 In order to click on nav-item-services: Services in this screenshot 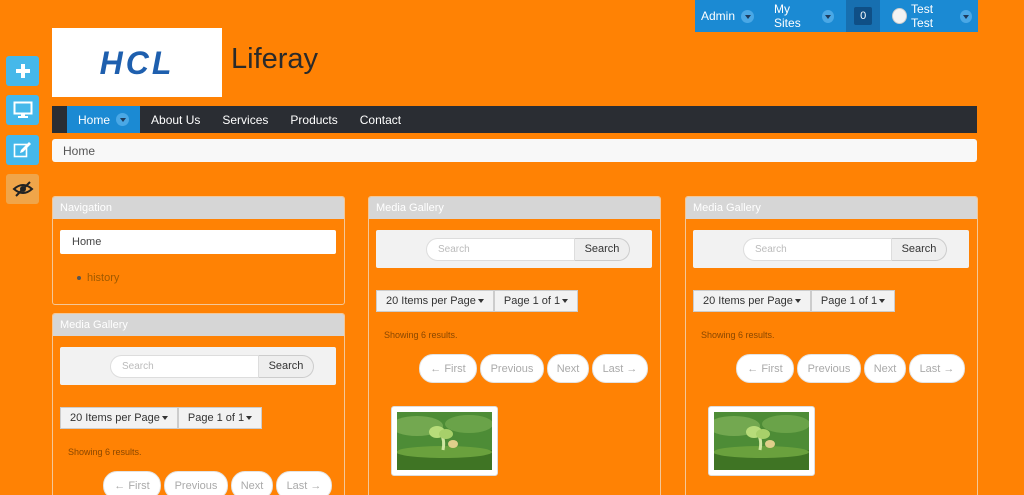, I will do `click(245, 119)`.